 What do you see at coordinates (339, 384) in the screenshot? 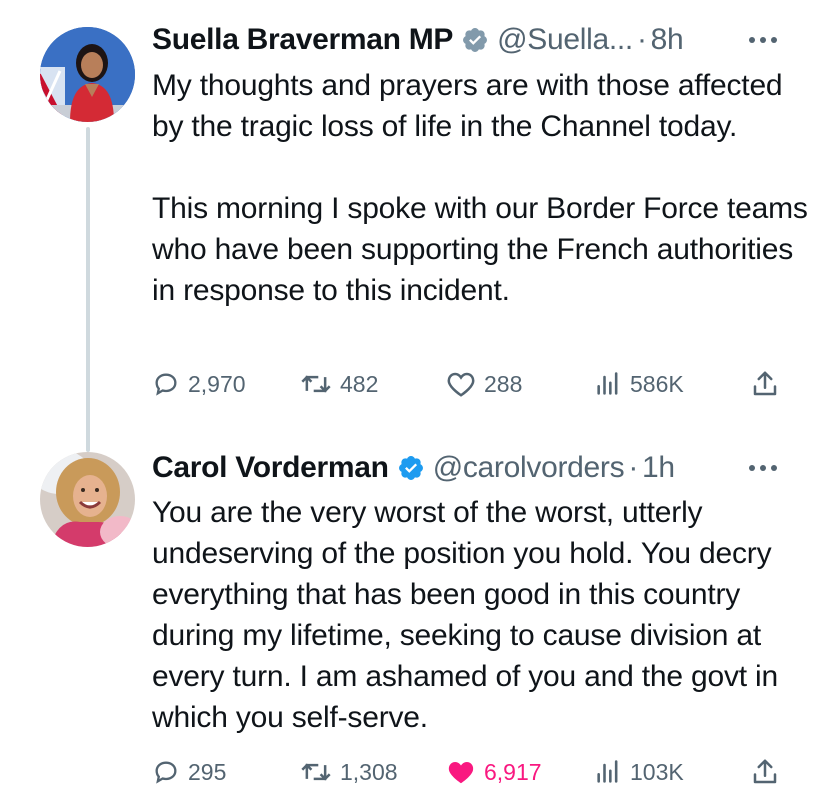
I see `repost-button: 482` at bounding box center [339, 384].